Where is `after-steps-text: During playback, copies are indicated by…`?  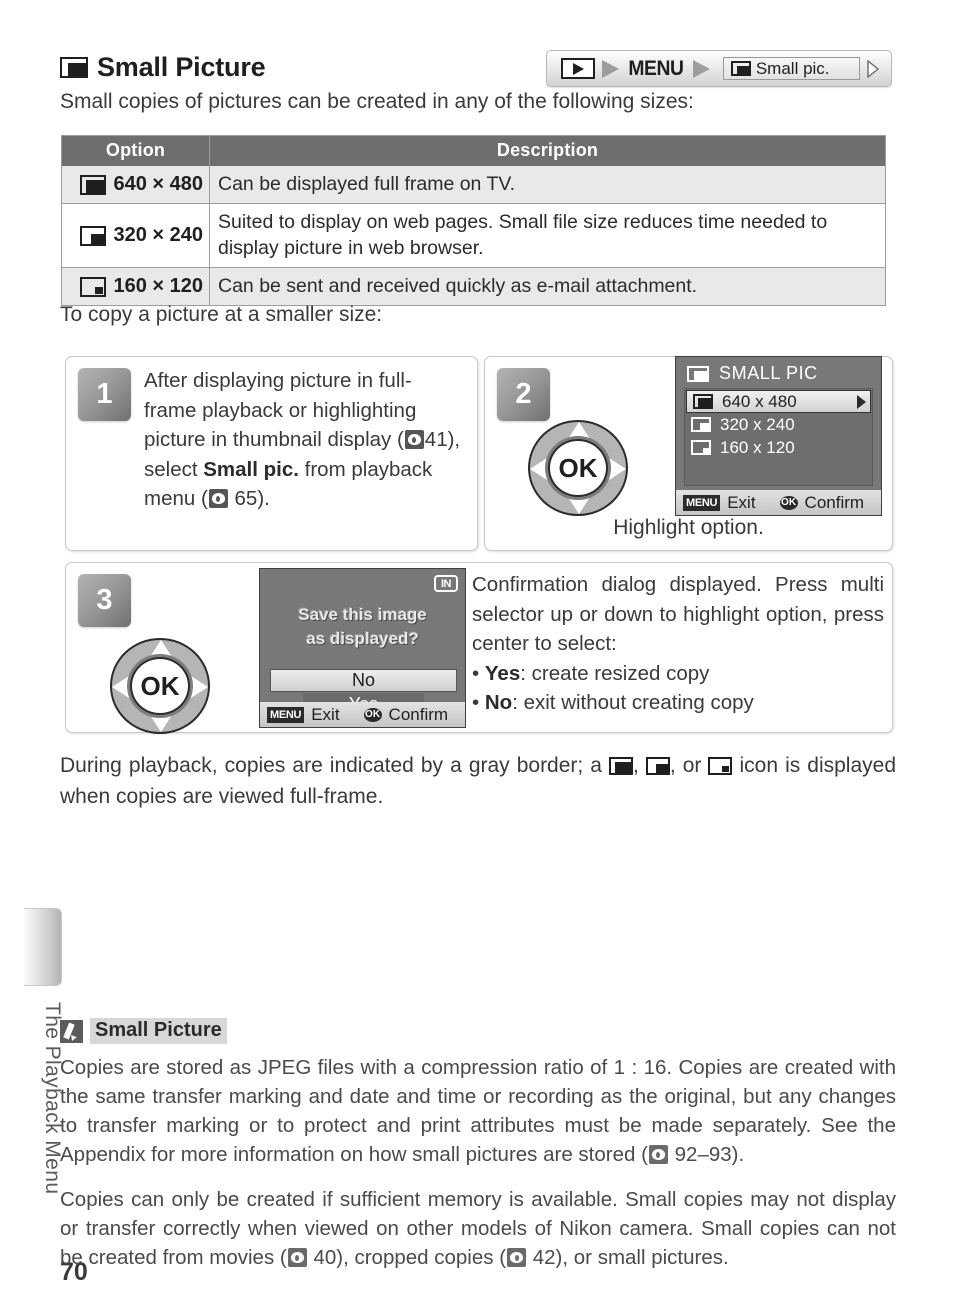
after-steps-text: During playback, copies are indicated by… is located at coordinates (478, 781).